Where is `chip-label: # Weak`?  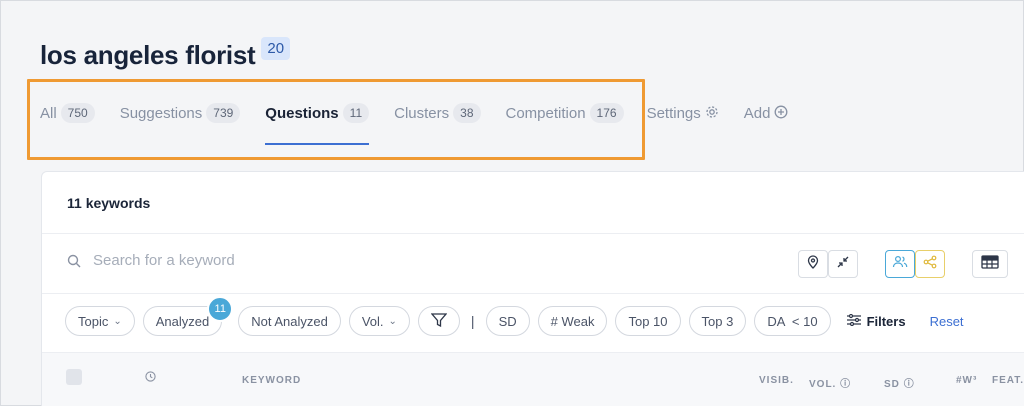 chip-label: # Weak is located at coordinates (572, 321).